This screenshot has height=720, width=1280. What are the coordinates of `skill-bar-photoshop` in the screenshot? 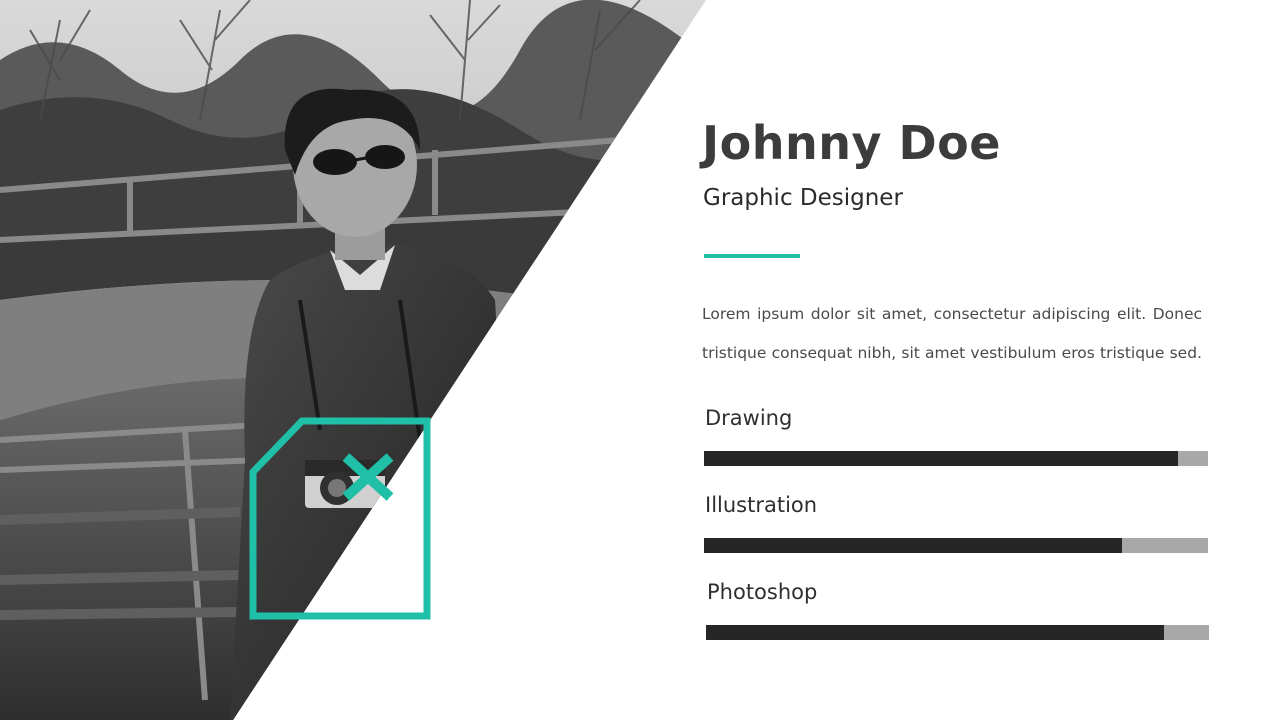 It's located at (957, 632).